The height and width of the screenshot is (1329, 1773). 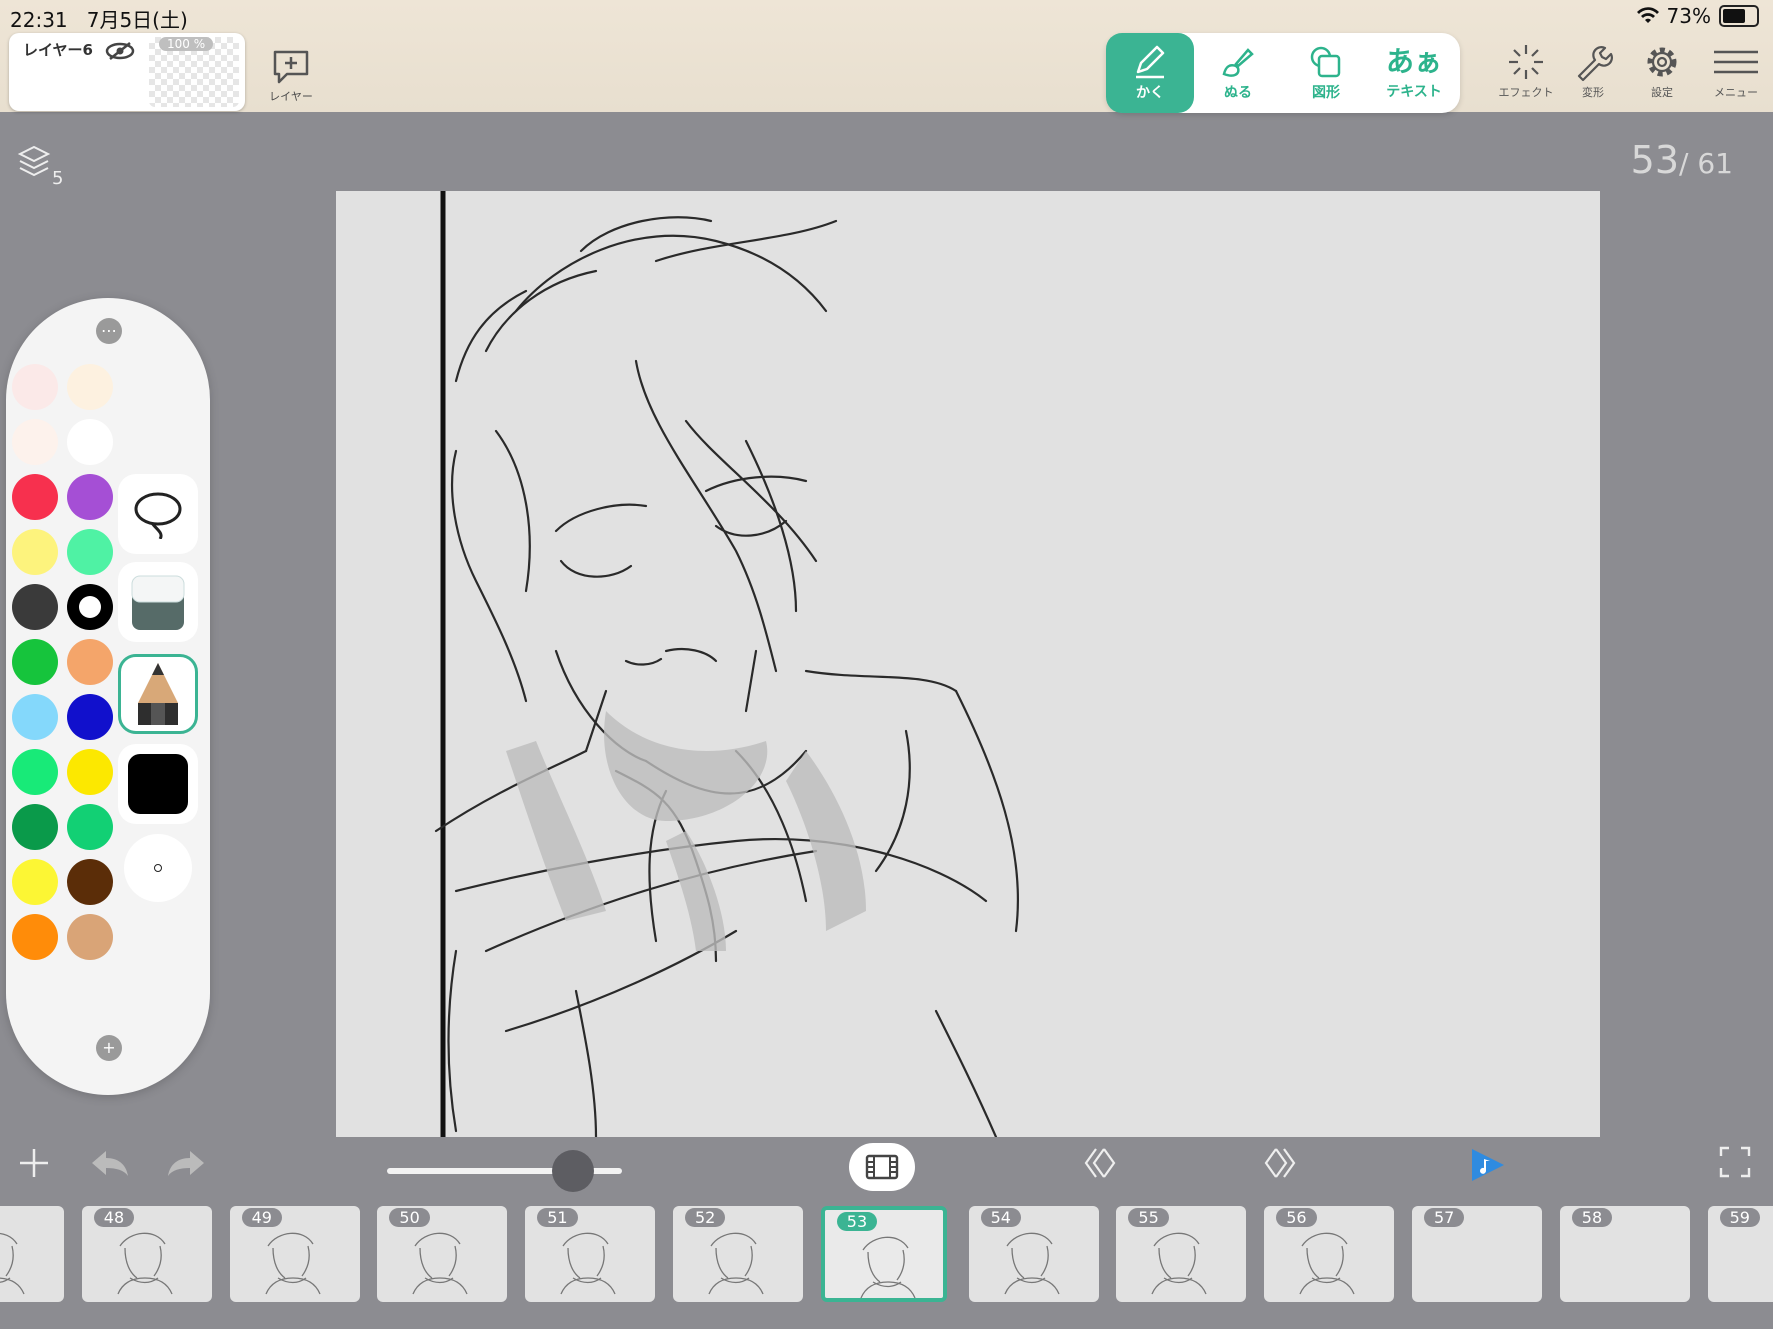 I want to click on lasso-tool, so click(x=158, y=514).